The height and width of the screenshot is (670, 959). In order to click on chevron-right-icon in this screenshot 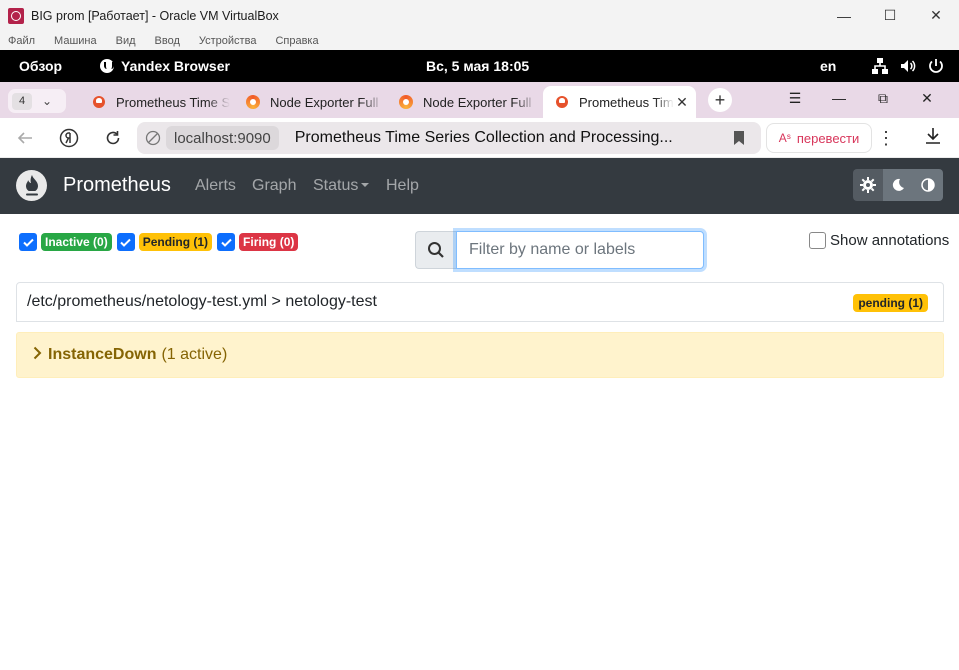, I will do `click(37, 355)`.